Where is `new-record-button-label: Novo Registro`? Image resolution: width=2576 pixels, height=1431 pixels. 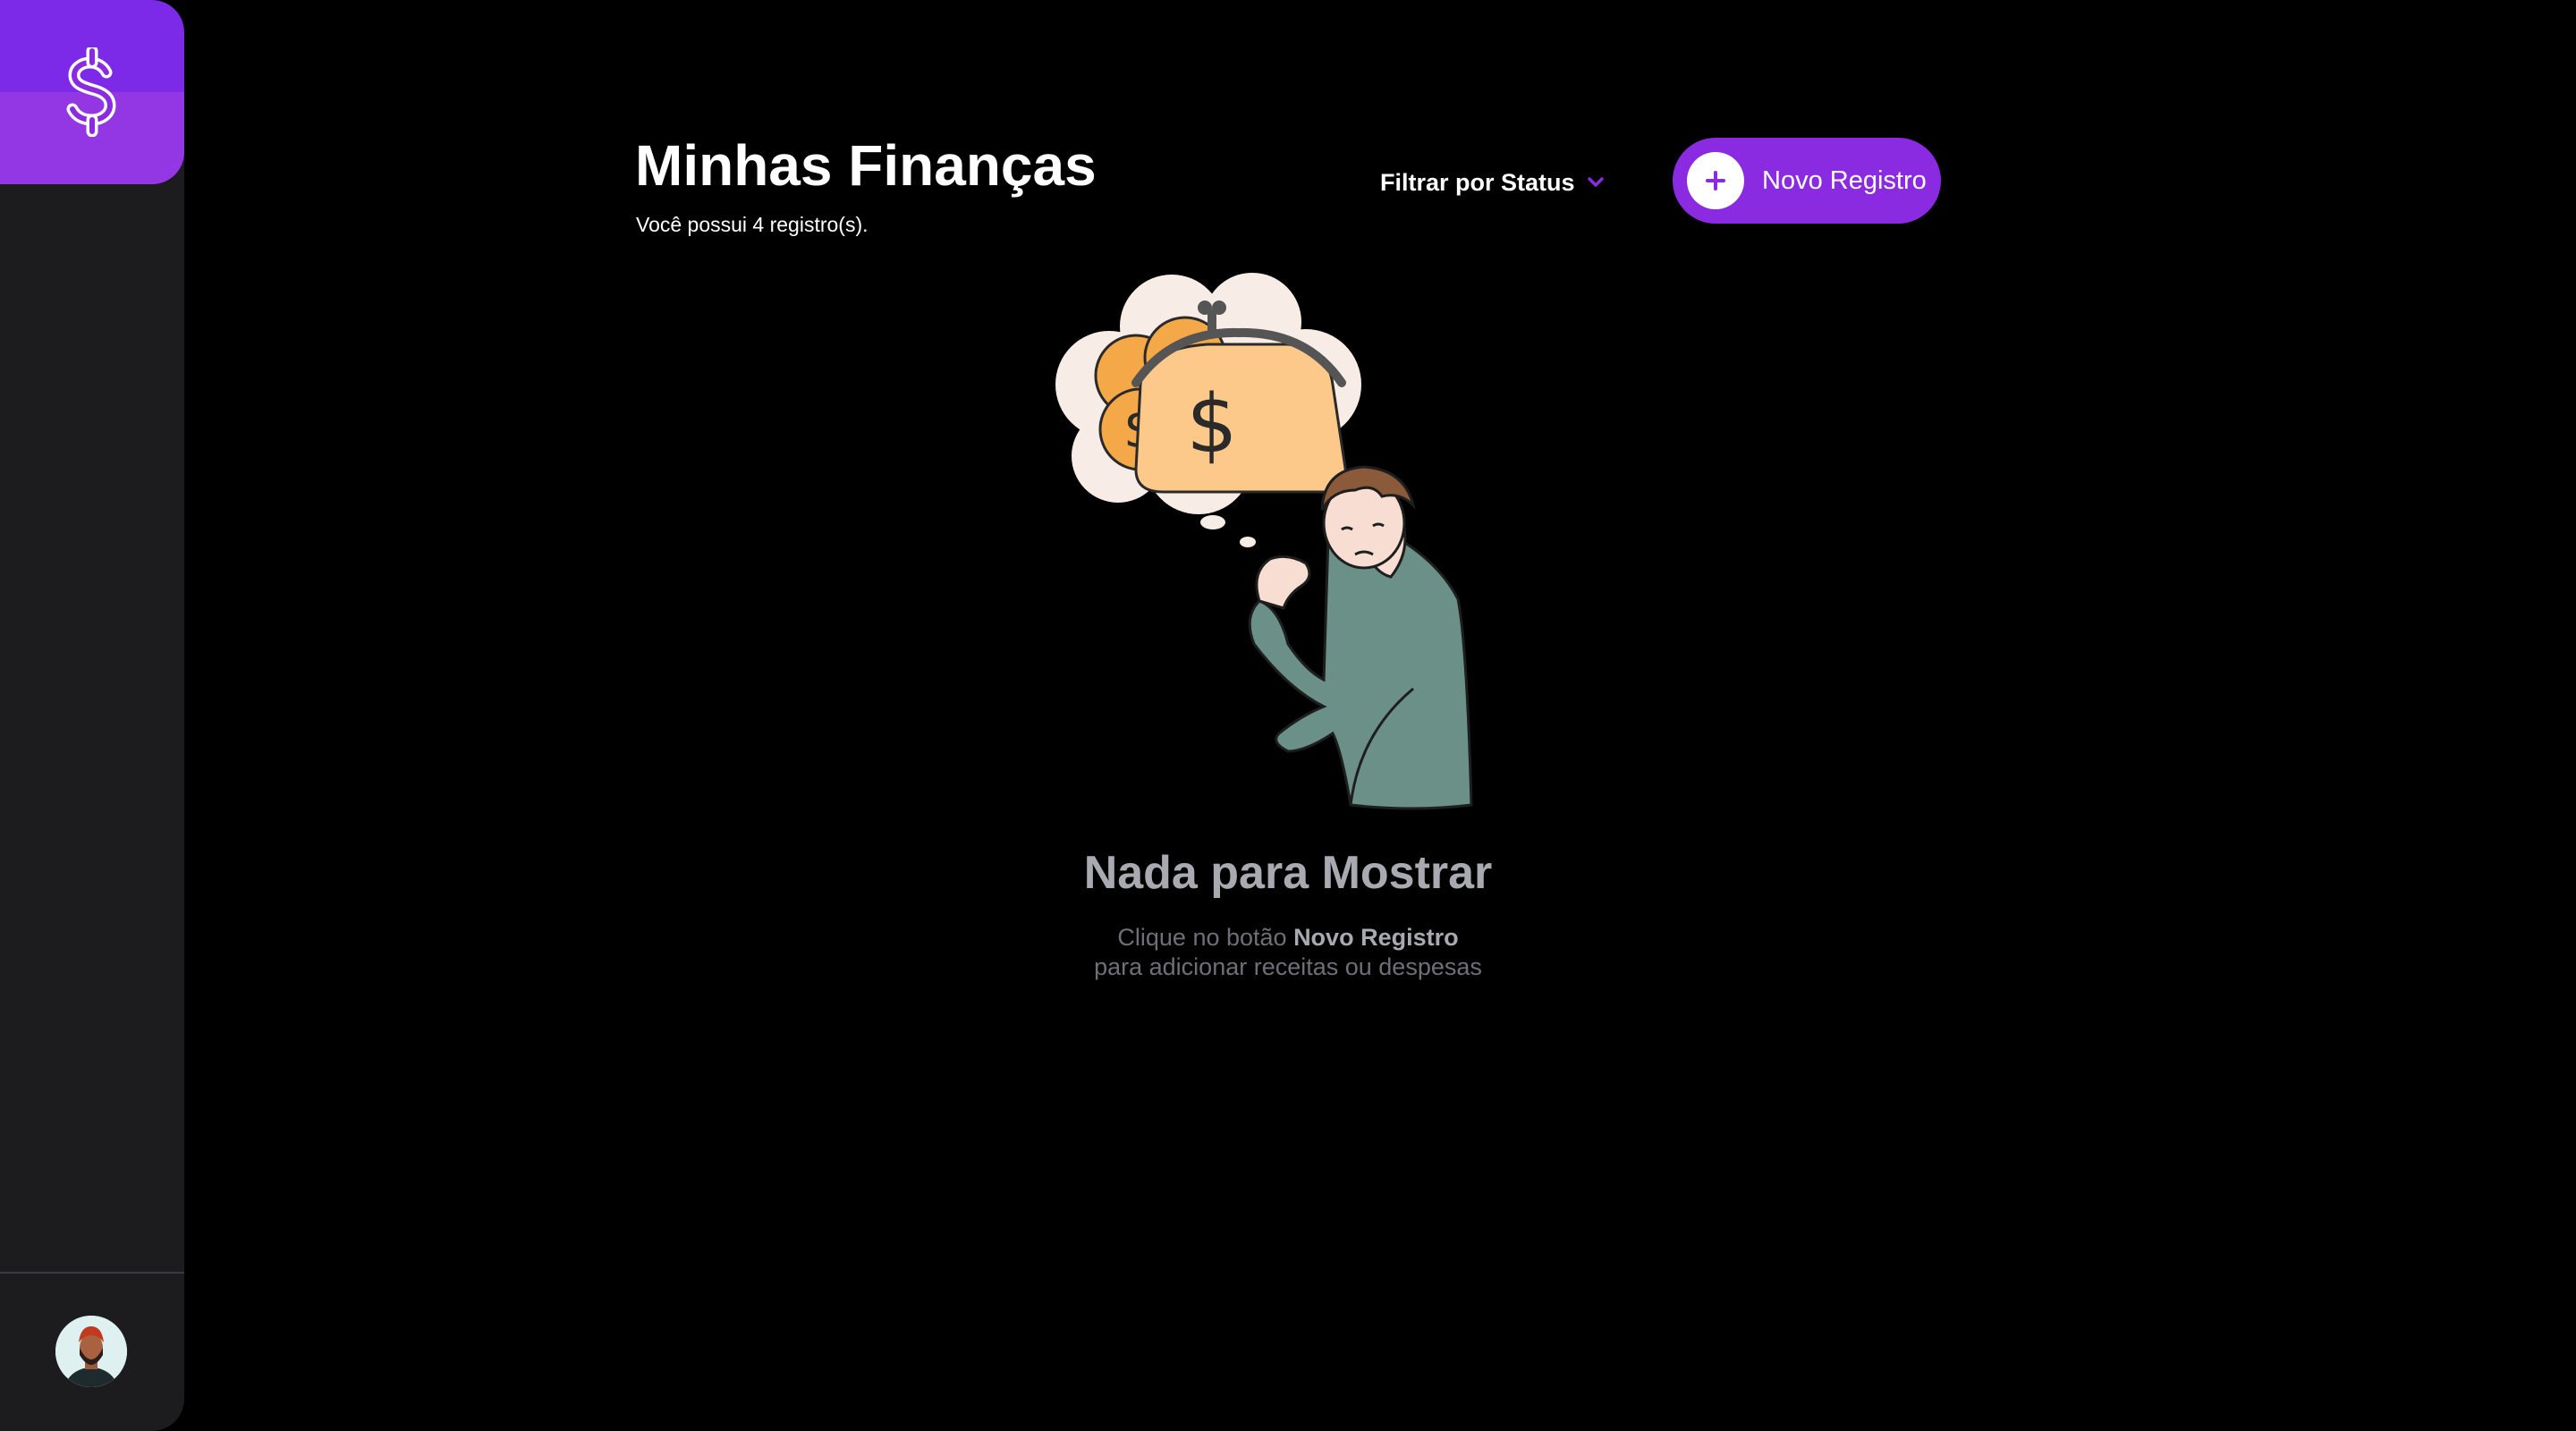 new-record-button-label: Novo Registro is located at coordinates (1844, 181).